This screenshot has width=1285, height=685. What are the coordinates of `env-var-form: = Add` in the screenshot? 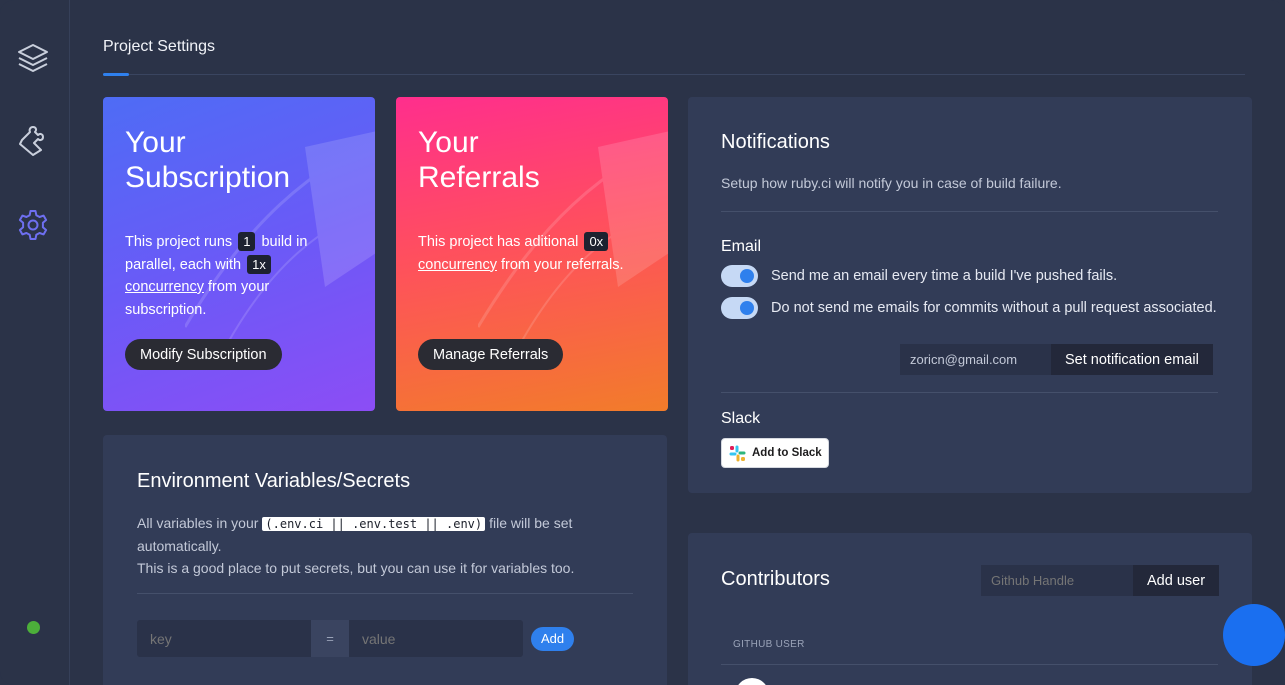 It's located at (356, 638).